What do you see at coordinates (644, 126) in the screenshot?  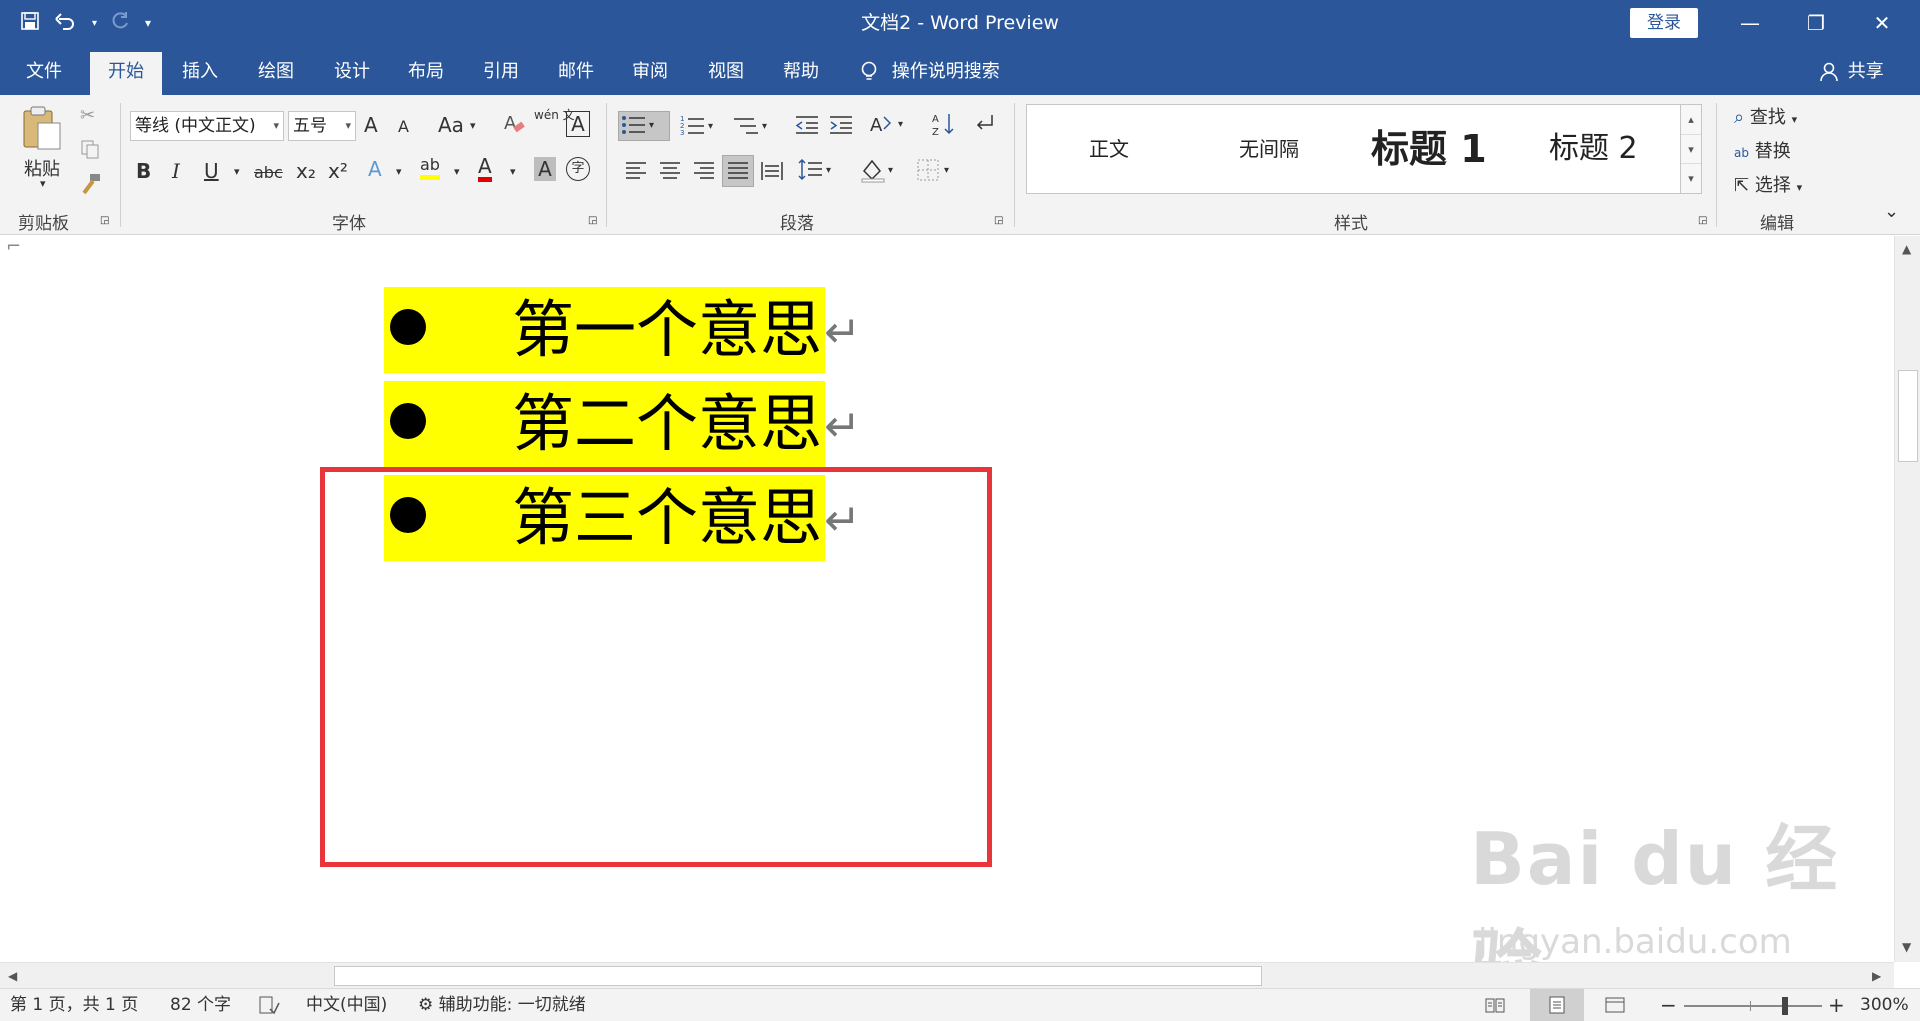 I see `bullets-button: ▾` at bounding box center [644, 126].